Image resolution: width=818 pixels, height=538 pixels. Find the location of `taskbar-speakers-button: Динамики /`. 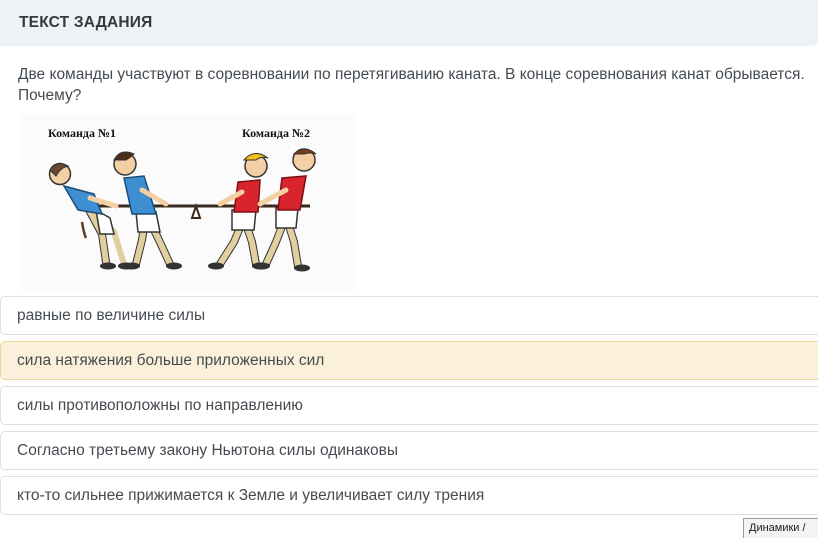

taskbar-speakers-button: Динамики / is located at coordinates (780, 528).